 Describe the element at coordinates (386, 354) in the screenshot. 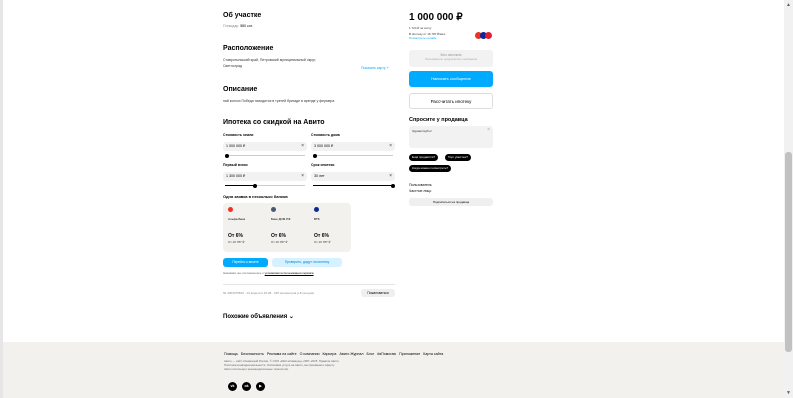

I see `footer-link: #яПомогаю` at that location.